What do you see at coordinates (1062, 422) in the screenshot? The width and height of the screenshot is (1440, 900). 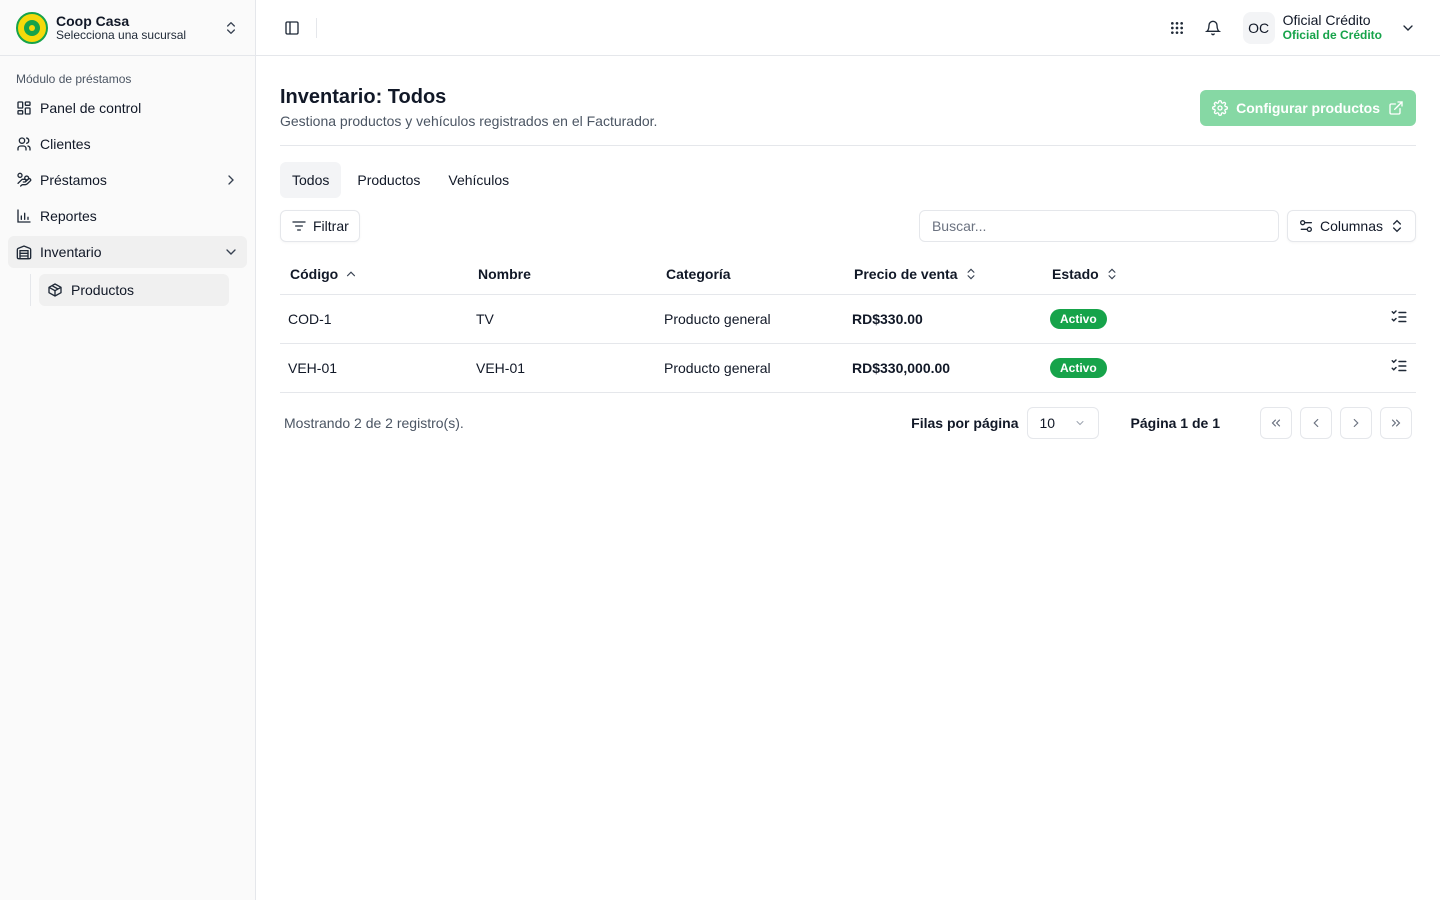 I see `rows-per-page-select: 10` at bounding box center [1062, 422].